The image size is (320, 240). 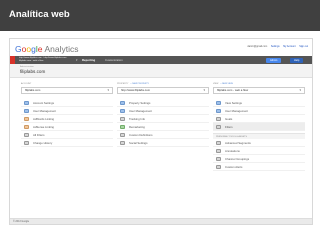 What do you see at coordinates (67, 143) in the screenshot?
I see `admin-item-change-history: Change History` at bounding box center [67, 143].